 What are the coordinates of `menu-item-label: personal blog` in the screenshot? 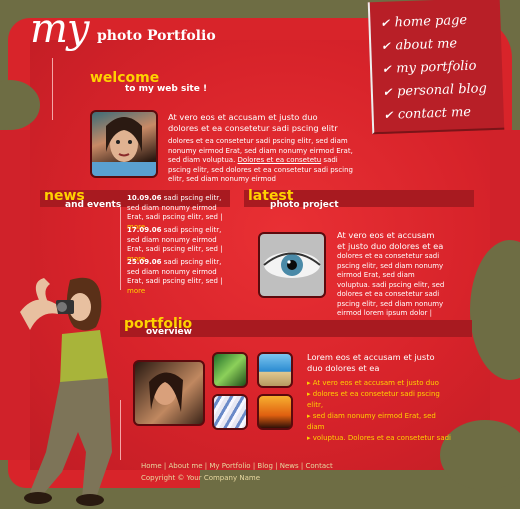 It's located at (442, 90).